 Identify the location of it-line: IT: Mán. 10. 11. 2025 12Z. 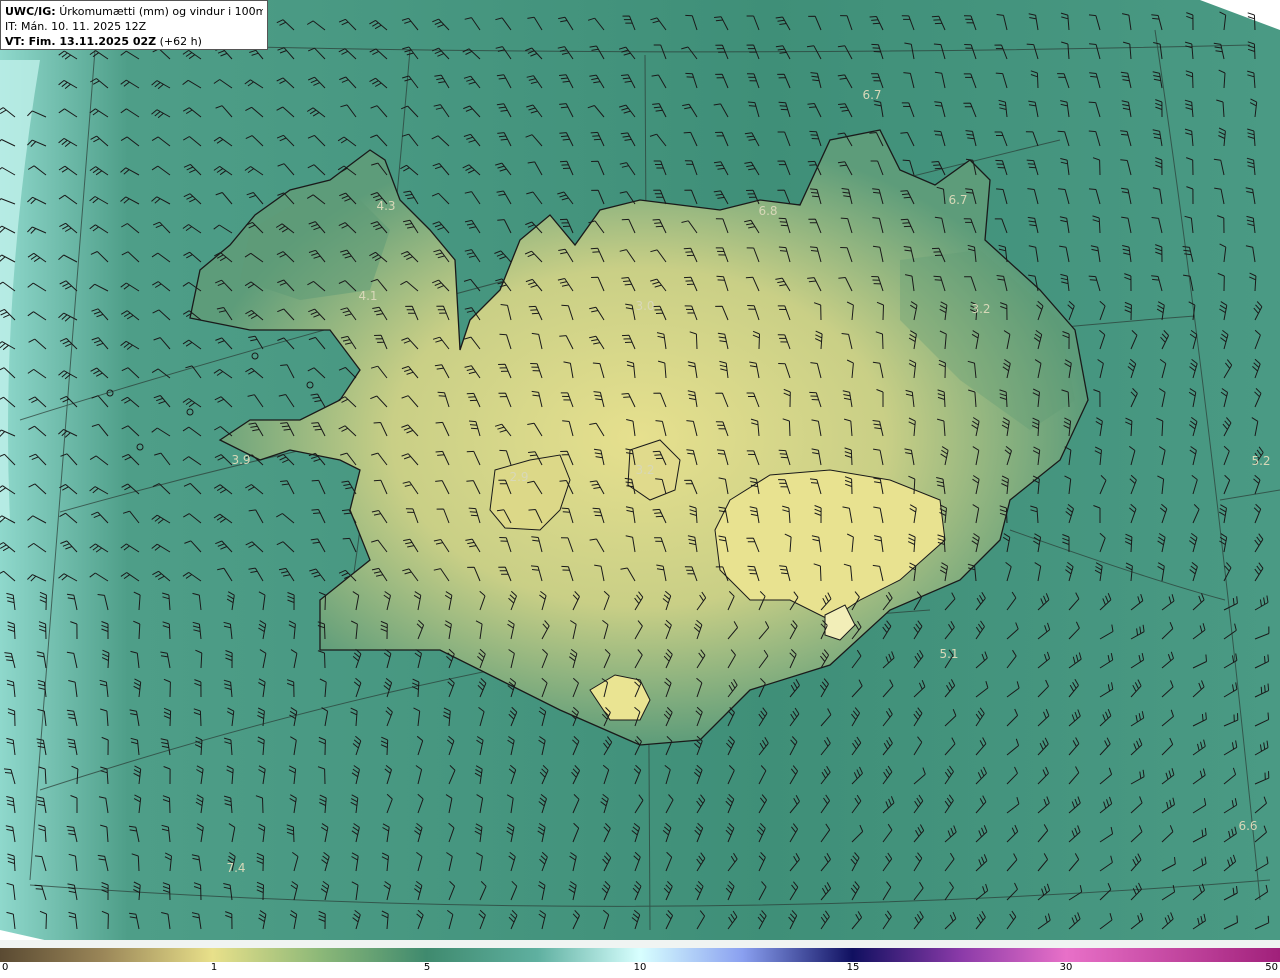
(76, 26).